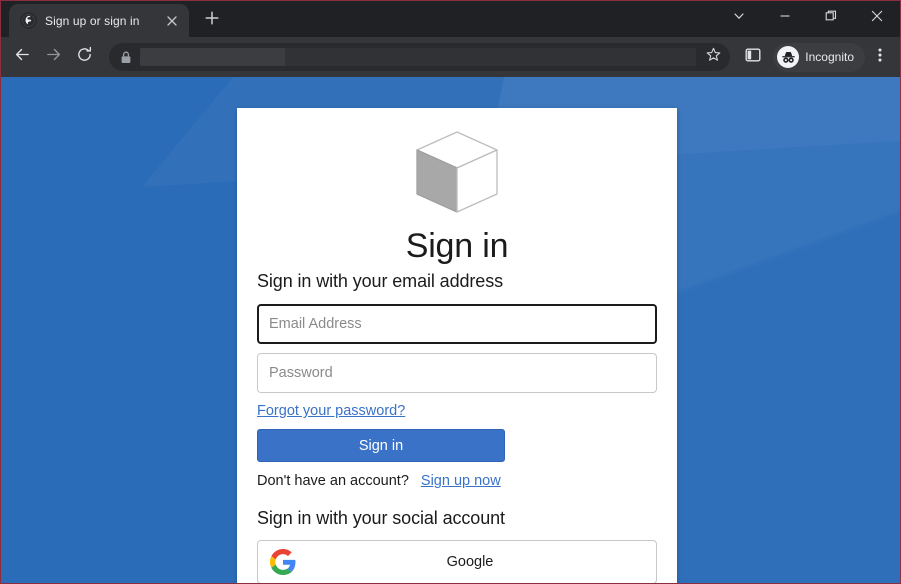 The width and height of the screenshot is (901, 584). I want to click on google-g-icon, so click(283, 562).